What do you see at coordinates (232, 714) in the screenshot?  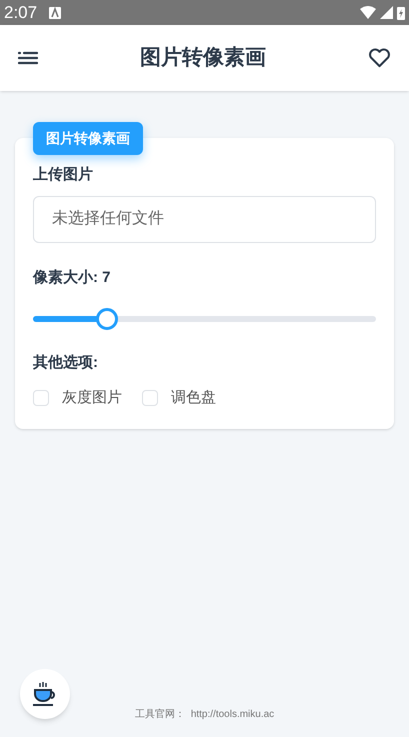 I see `website-link: http://tools.miku.ac` at bounding box center [232, 714].